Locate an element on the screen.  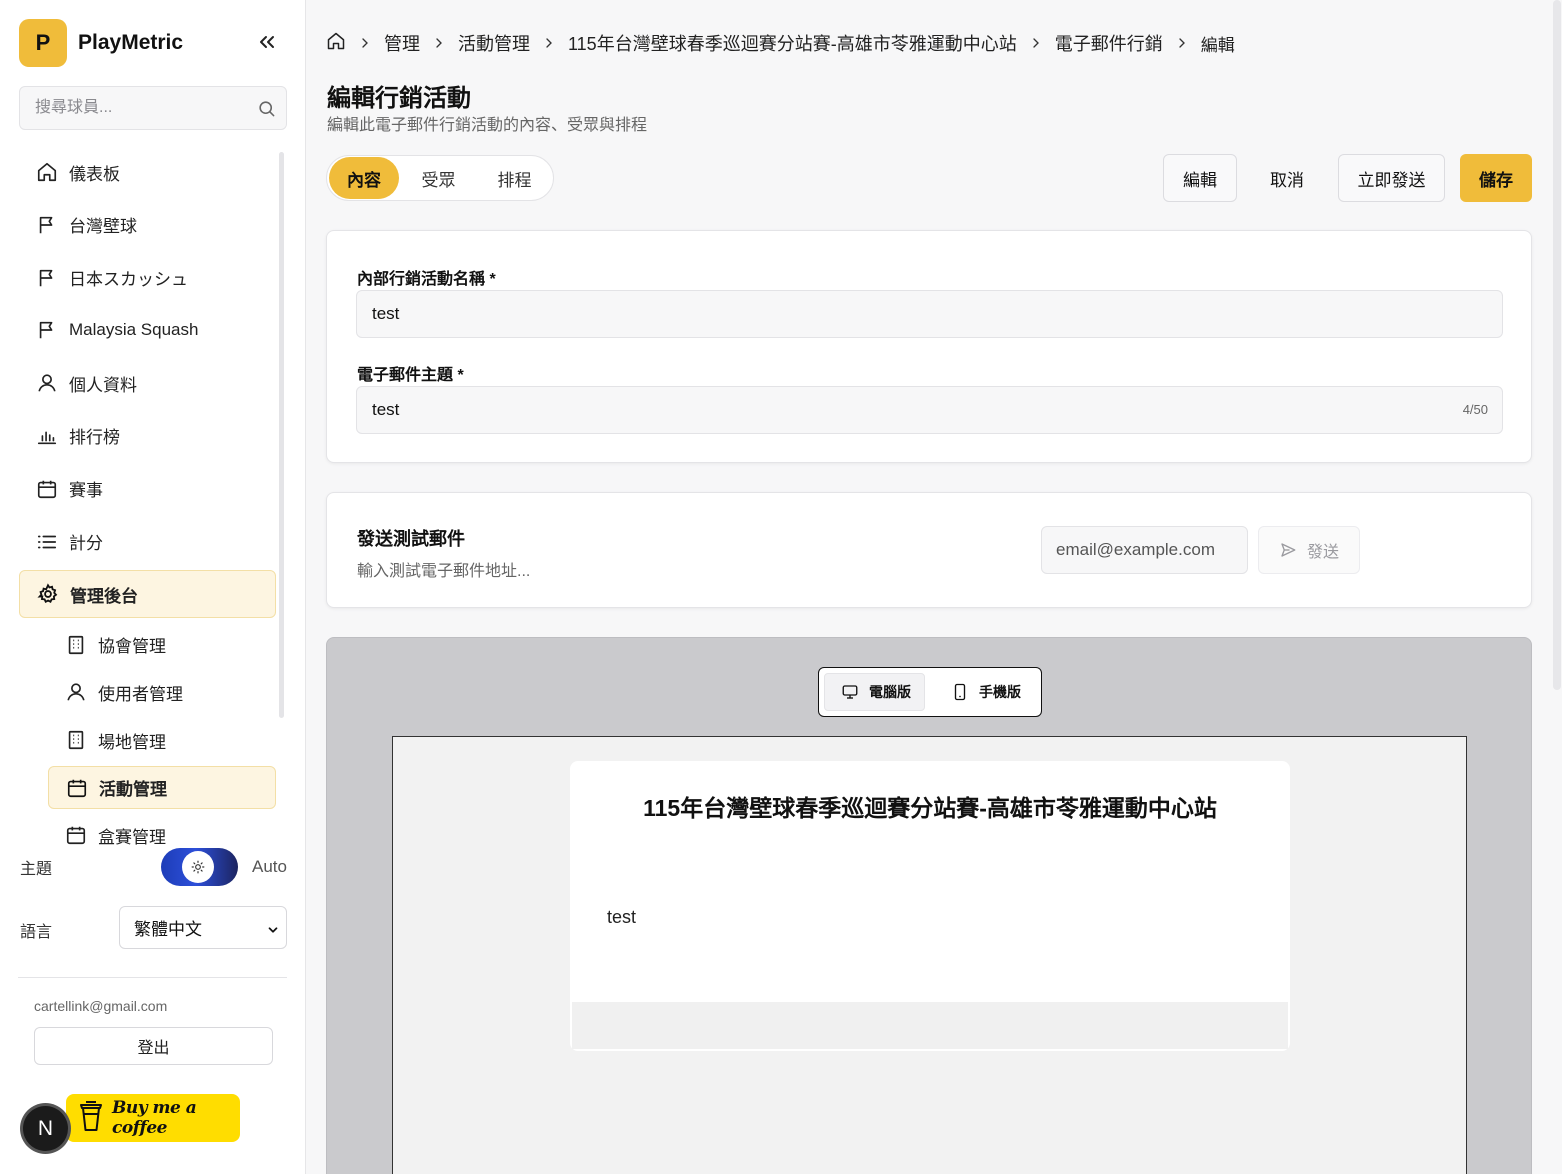
buy-me-a-coffee-button: Buy me a coffee is located at coordinates (153, 1118).